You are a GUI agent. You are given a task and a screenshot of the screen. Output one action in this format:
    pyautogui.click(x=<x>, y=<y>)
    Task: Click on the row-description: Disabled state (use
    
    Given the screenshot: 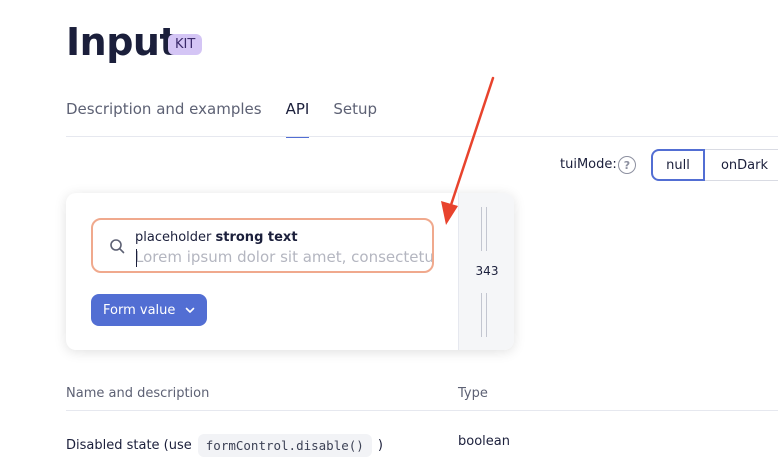 What is the action you would take?
    pyautogui.click(x=129, y=445)
    